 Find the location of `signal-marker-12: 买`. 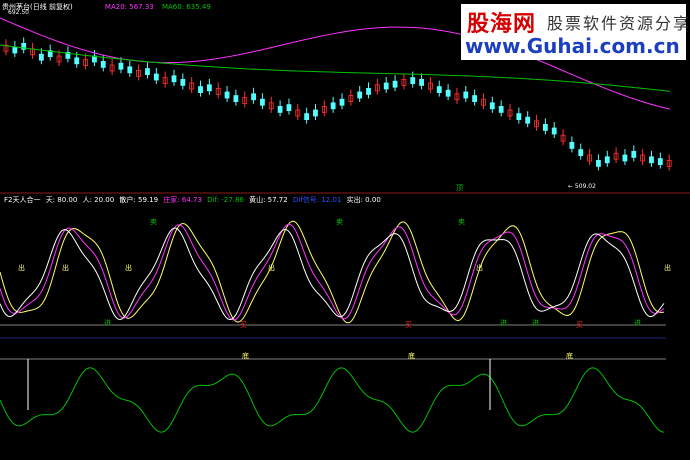

signal-marker-12: 买 is located at coordinates (579, 325).